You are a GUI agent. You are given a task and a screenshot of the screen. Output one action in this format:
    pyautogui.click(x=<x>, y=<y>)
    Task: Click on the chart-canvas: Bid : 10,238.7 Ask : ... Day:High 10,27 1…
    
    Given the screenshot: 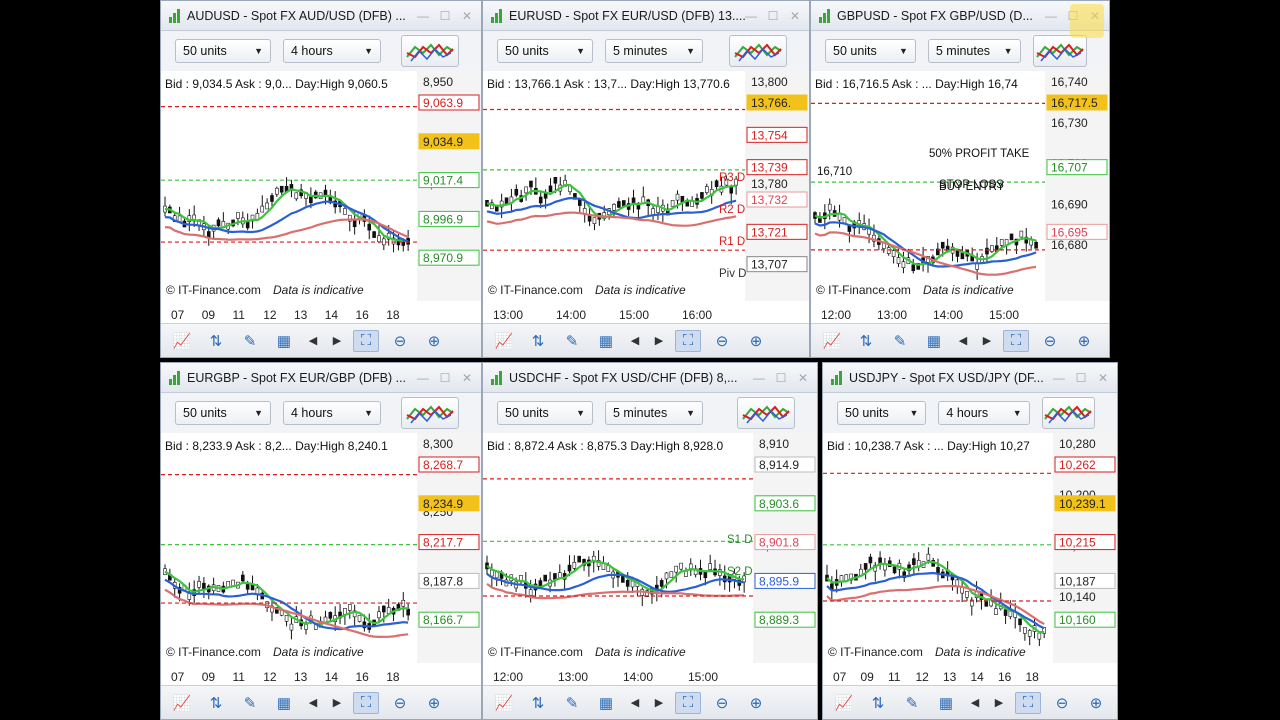 What is the action you would take?
    pyautogui.click(x=970, y=560)
    